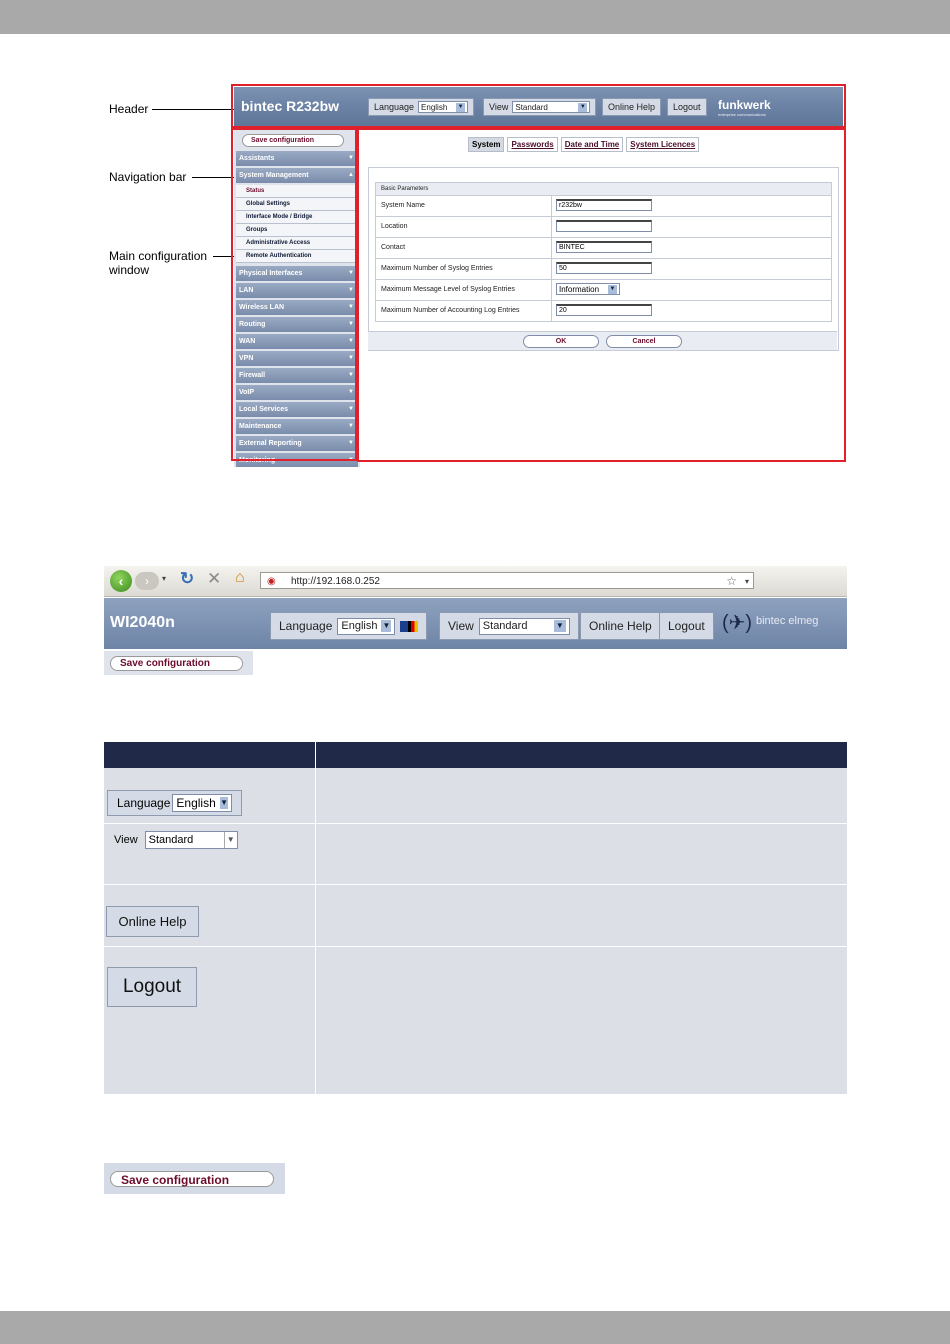 This screenshot has width=950, height=1344. What do you see at coordinates (214, 579) in the screenshot?
I see `stop-icon: ✕` at bounding box center [214, 579].